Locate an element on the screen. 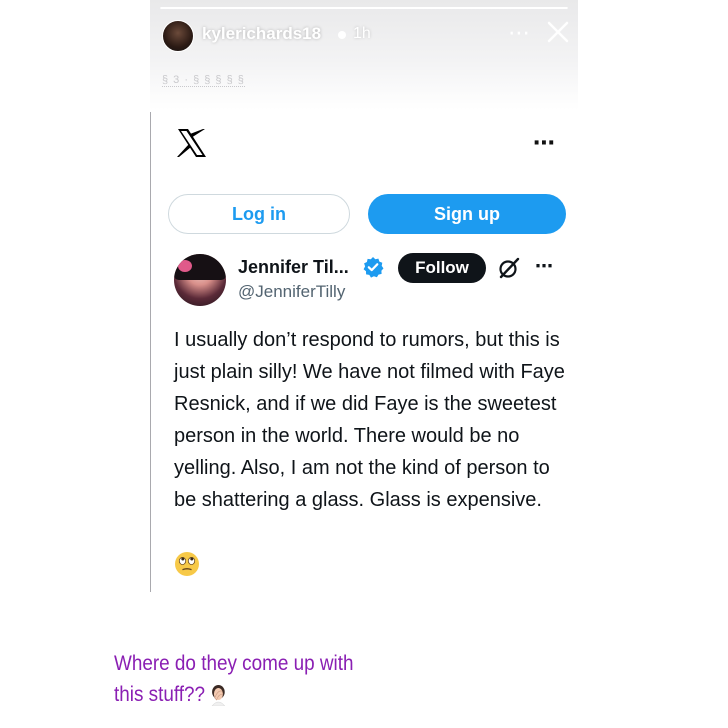 This screenshot has height=728, width=728. tweet-card-border is located at coordinates (150, 352).